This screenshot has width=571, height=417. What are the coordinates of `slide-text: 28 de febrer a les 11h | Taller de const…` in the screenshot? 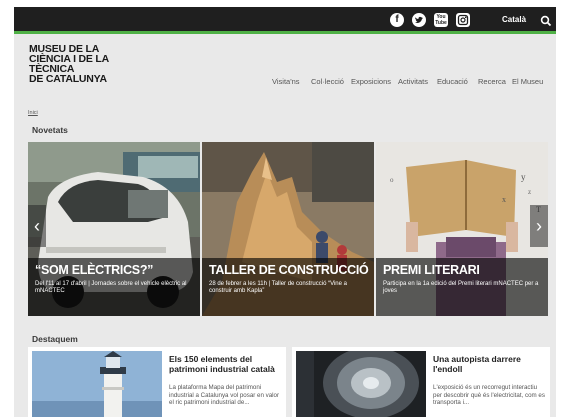 It's located at (278, 287).